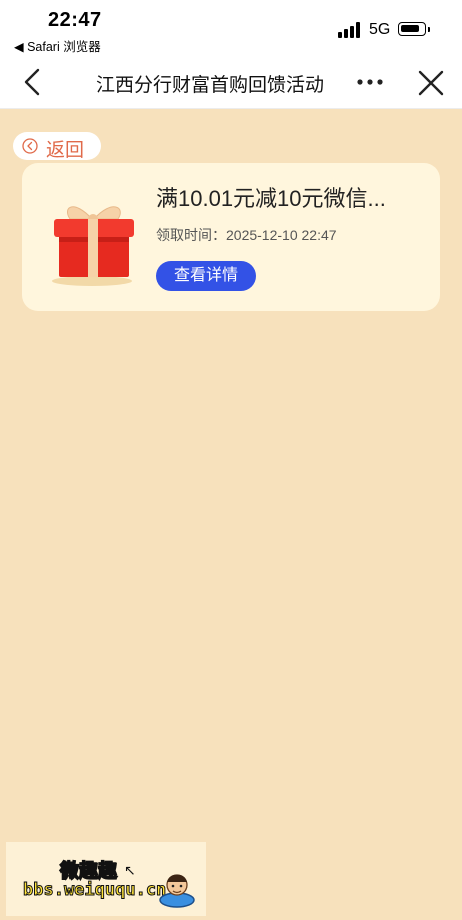  Describe the element at coordinates (349, 30) in the screenshot. I see `signal-icon` at that location.